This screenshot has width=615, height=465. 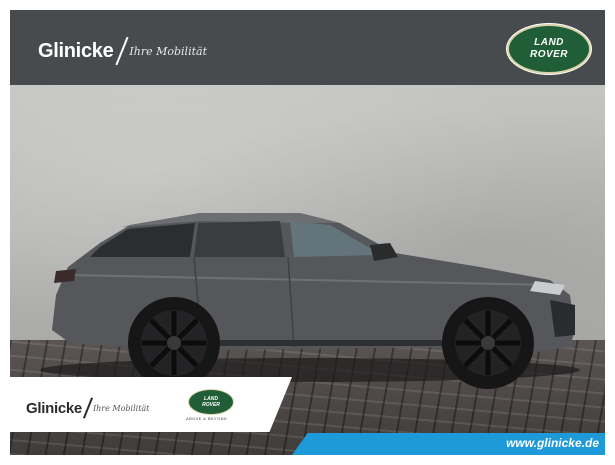 I want to click on middle-window, so click(x=239, y=239).